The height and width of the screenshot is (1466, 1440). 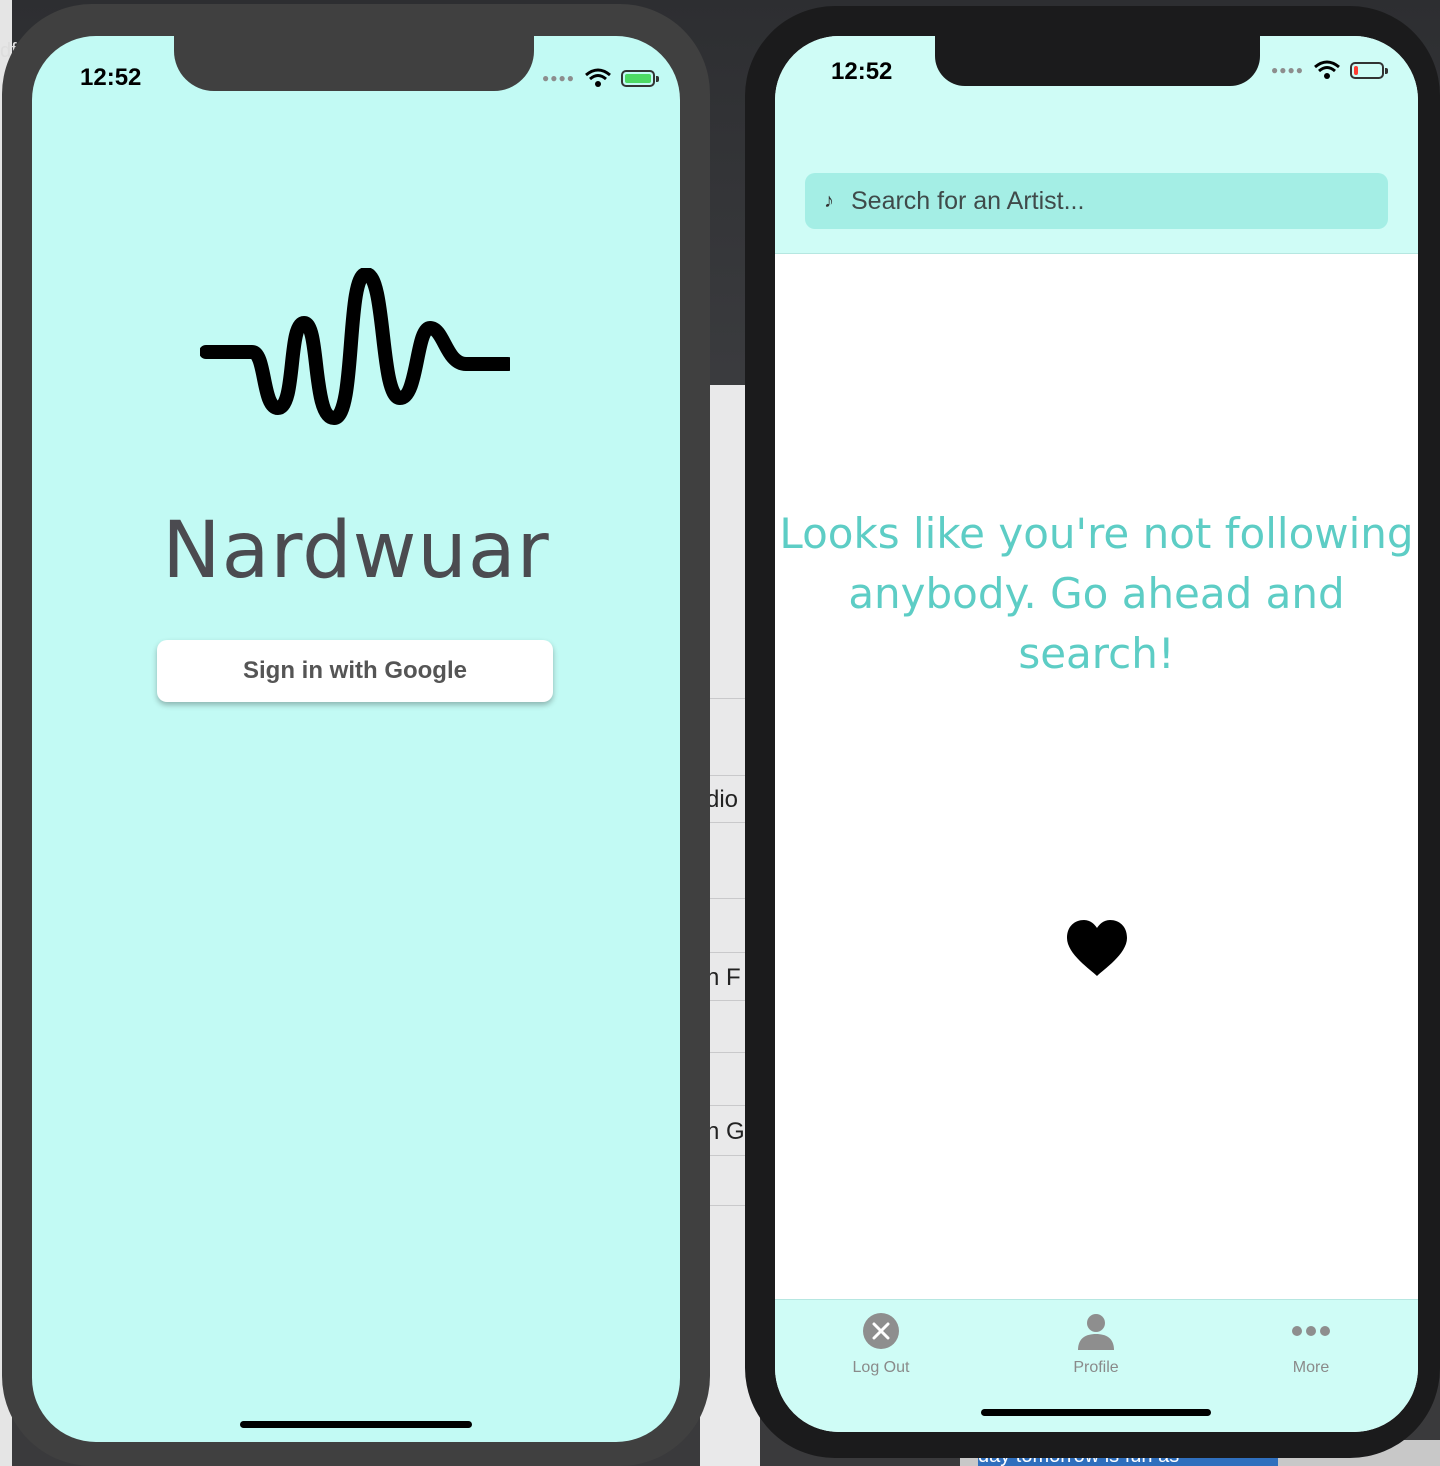 I want to click on app-title: Nardwuar, so click(x=356, y=551).